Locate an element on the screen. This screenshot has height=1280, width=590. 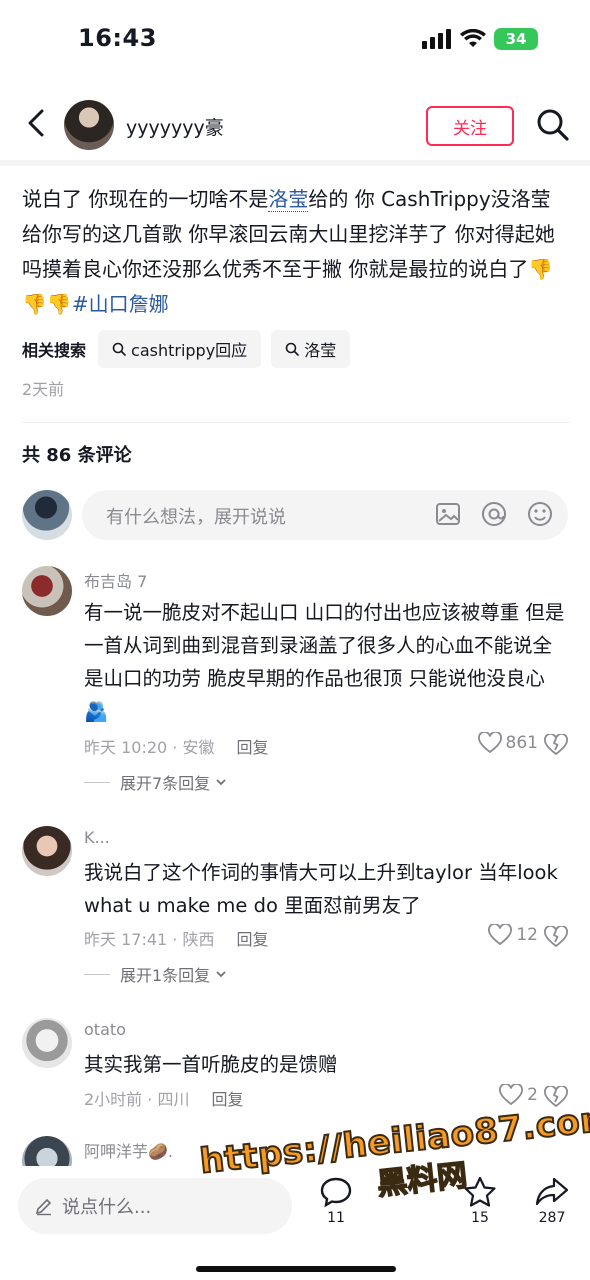
emoji-icon is located at coordinates (540, 514).